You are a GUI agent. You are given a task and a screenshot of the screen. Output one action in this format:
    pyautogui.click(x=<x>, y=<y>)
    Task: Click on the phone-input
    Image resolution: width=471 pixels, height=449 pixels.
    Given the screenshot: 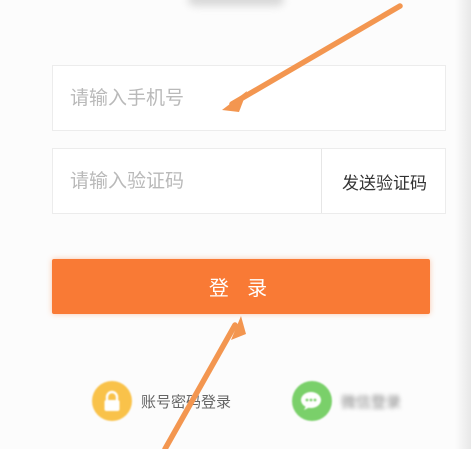 What is the action you would take?
    pyautogui.click(x=190, y=98)
    